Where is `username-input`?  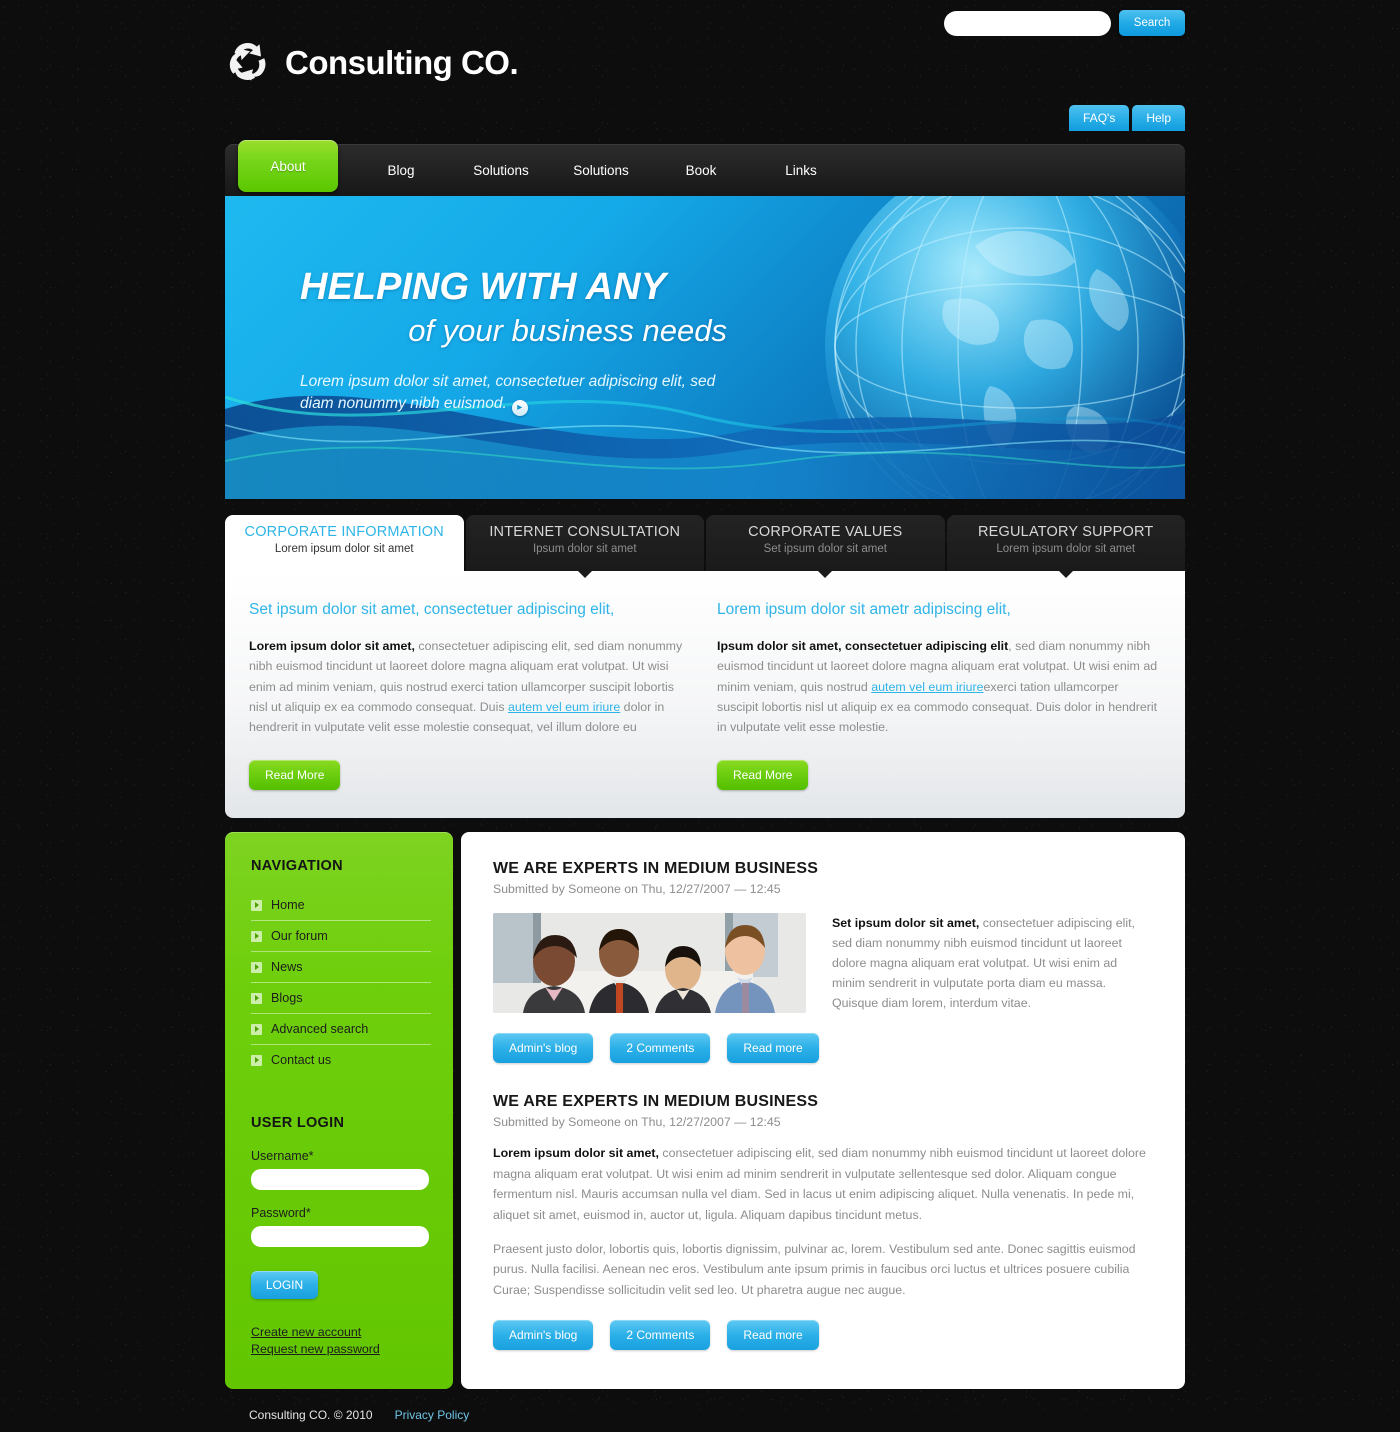 username-input is located at coordinates (340, 1179).